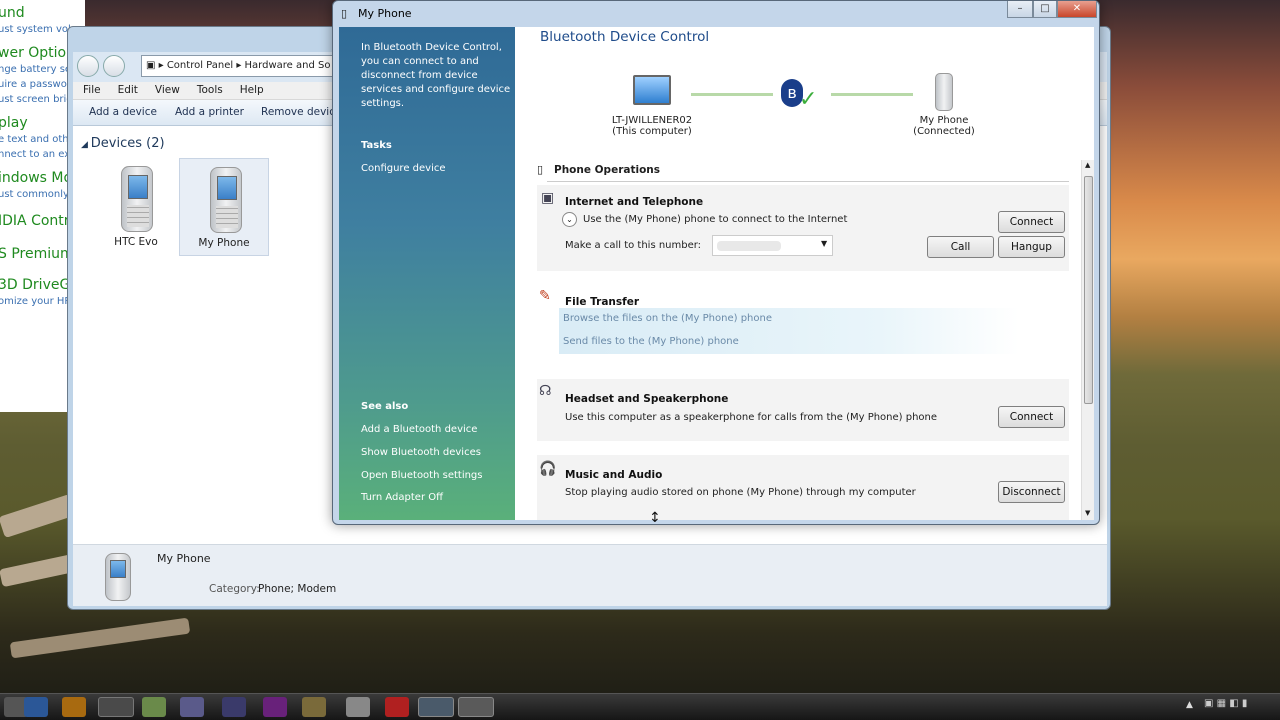  What do you see at coordinates (1088, 290) in the screenshot?
I see `scroll-thumb` at bounding box center [1088, 290].